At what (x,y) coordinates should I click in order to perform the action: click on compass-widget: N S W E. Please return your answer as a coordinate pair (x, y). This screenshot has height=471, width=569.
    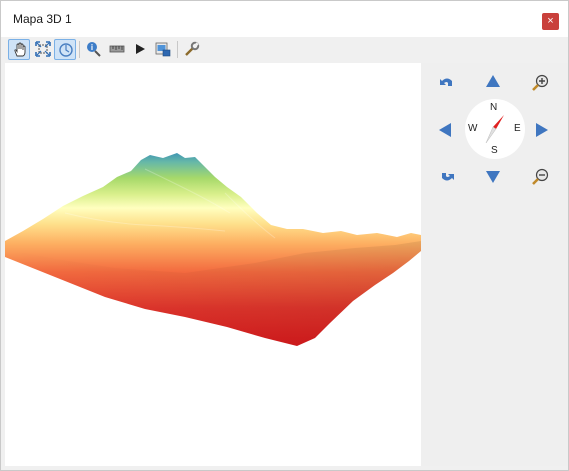
    Looking at the image, I should click on (495, 129).